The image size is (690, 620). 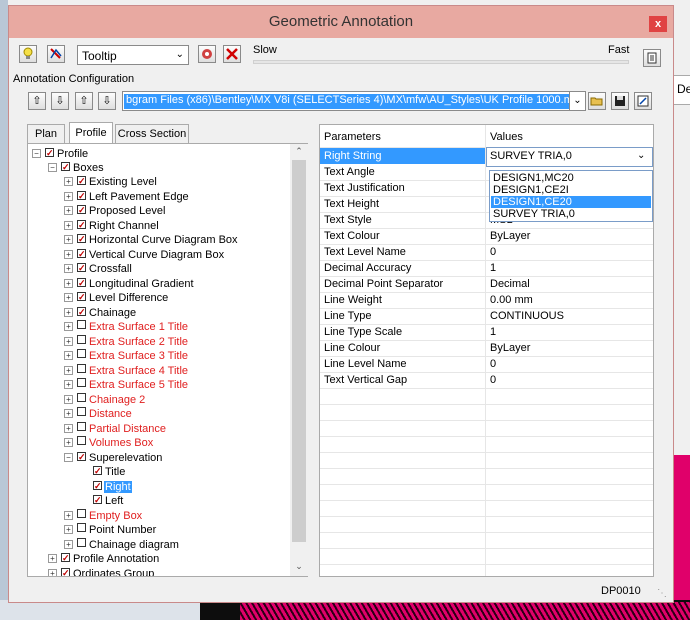 I want to click on tree-node: + ✓ Longitudinal Gradient, so click(x=129, y=284).